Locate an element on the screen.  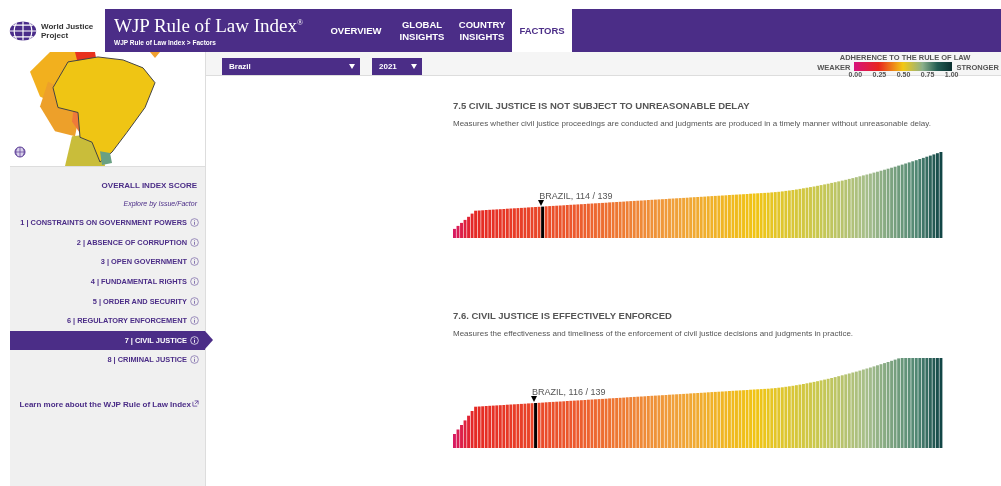
globe-icon is located at coordinates (20, 152).